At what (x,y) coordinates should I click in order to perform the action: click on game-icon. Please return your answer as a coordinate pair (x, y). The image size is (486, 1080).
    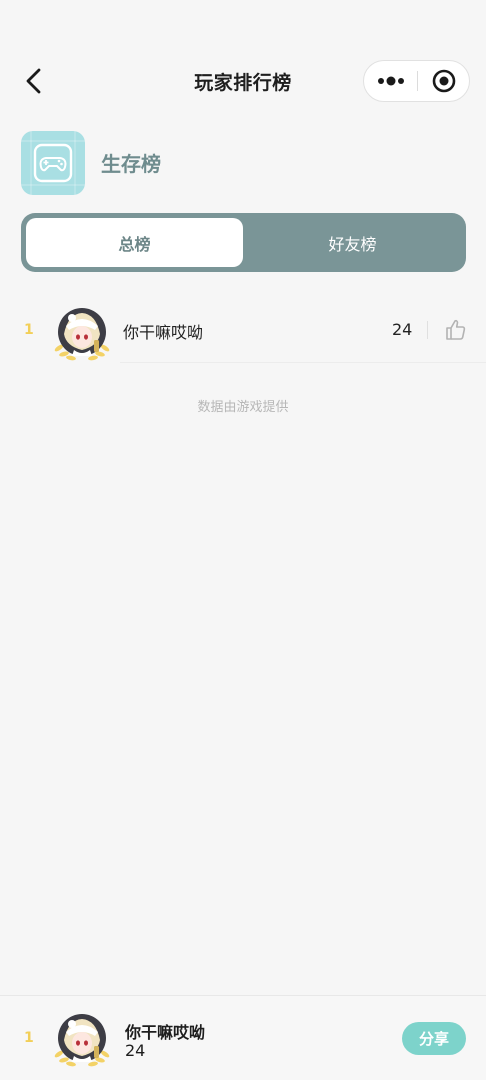
    Looking at the image, I should click on (53, 163).